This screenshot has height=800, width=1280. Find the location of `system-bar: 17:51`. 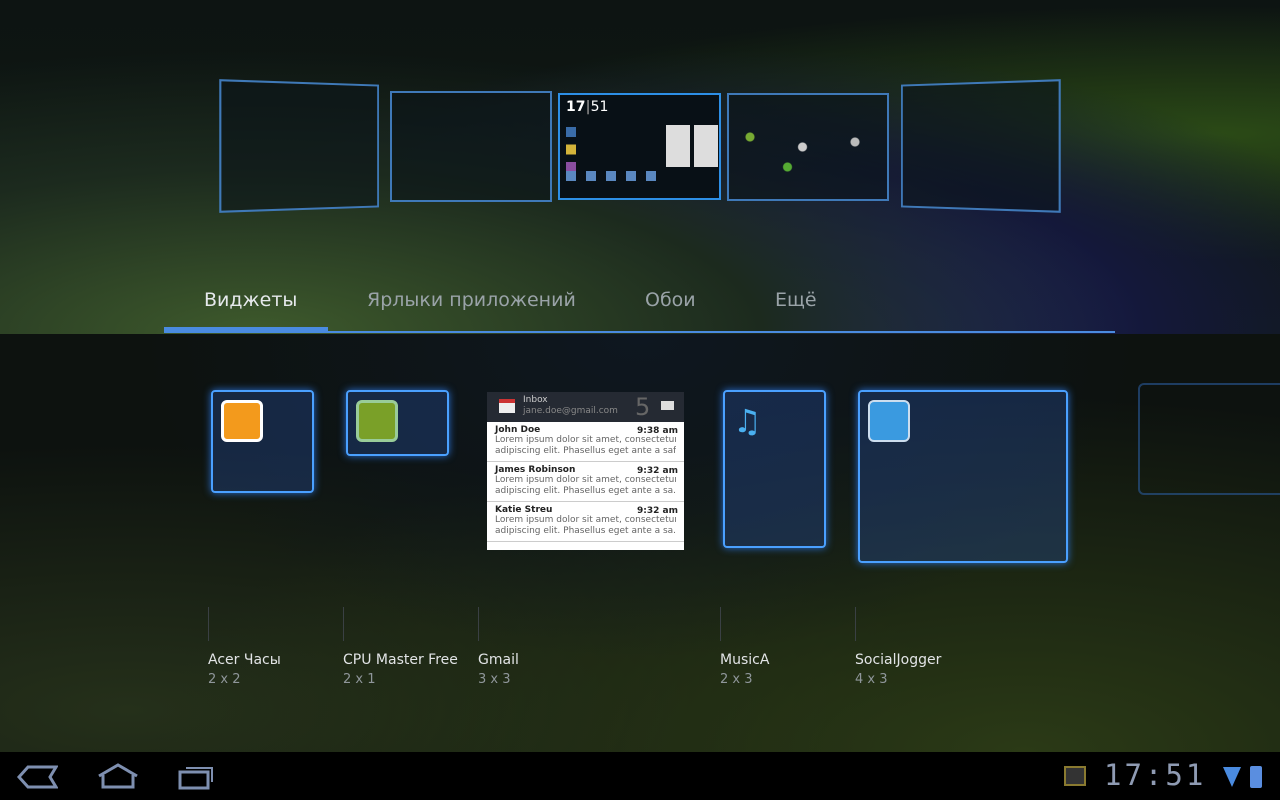

system-bar: 17:51 is located at coordinates (640, 776).